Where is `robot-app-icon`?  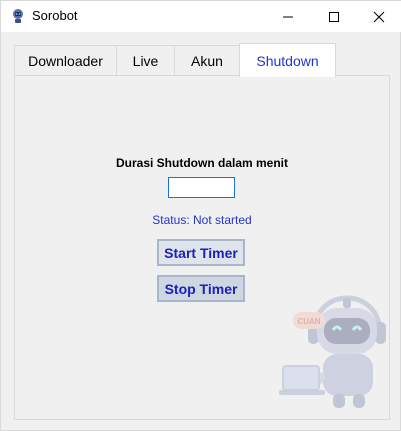
robot-app-icon is located at coordinates (18, 16).